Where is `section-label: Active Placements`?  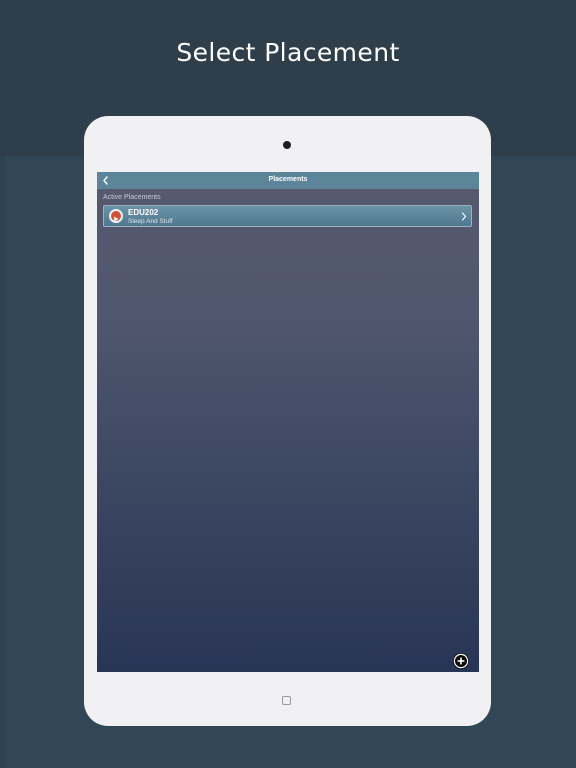 section-label: Active Placements is located at coordinates (132, 197).